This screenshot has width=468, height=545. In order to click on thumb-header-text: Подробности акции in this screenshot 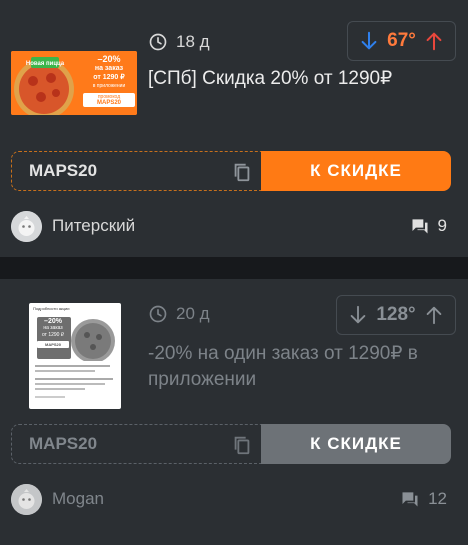, I will do `click(51, 308)`.